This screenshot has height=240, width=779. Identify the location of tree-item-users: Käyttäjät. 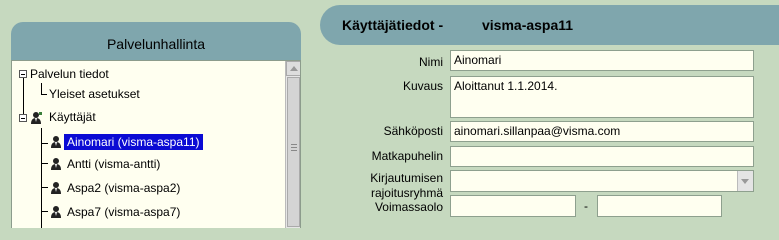
(72, 117).